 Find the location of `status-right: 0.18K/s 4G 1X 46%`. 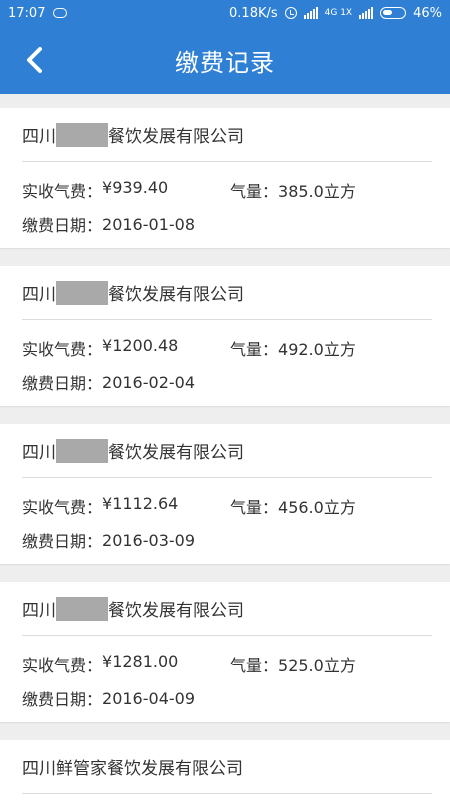

status-right: 0.18K/s 4G 1X 46% is located at coordinates (335, 13).